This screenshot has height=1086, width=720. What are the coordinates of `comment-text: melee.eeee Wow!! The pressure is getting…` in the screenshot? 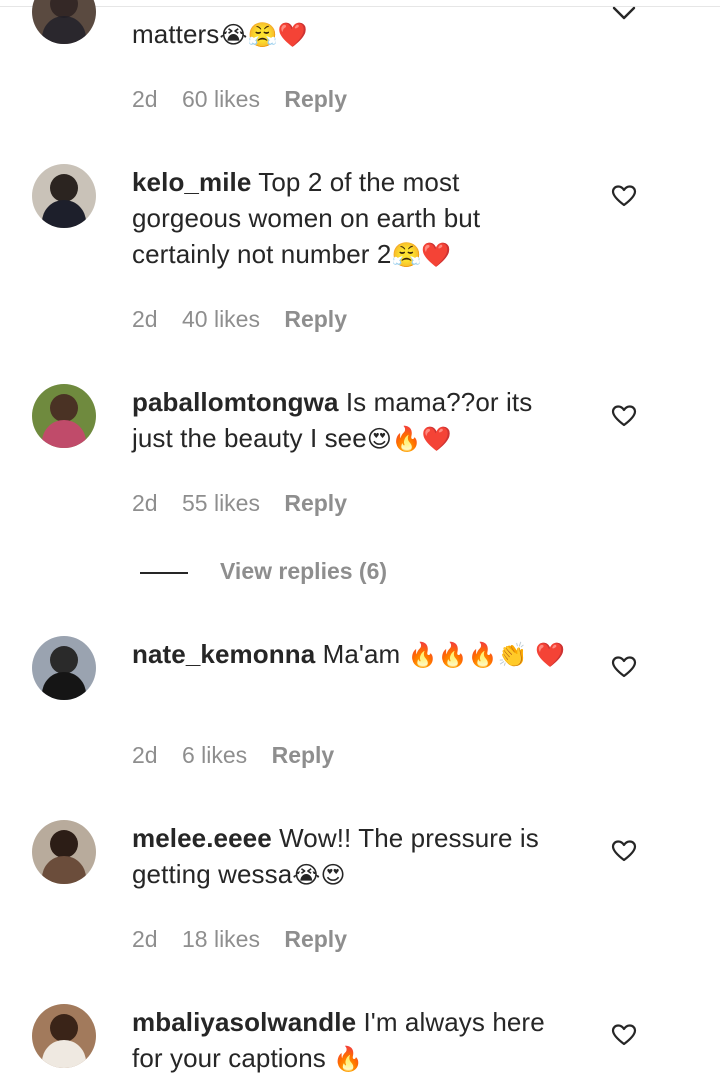 It's located at (352, 856).